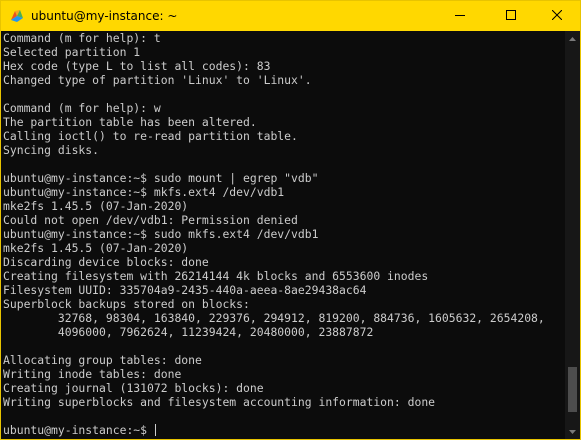 Image resolution: width=581 pixels, height=440 pixels. Describe the element at coordinates (572, 38) in the screenshot. I see `scroll-up-icon` at that location.